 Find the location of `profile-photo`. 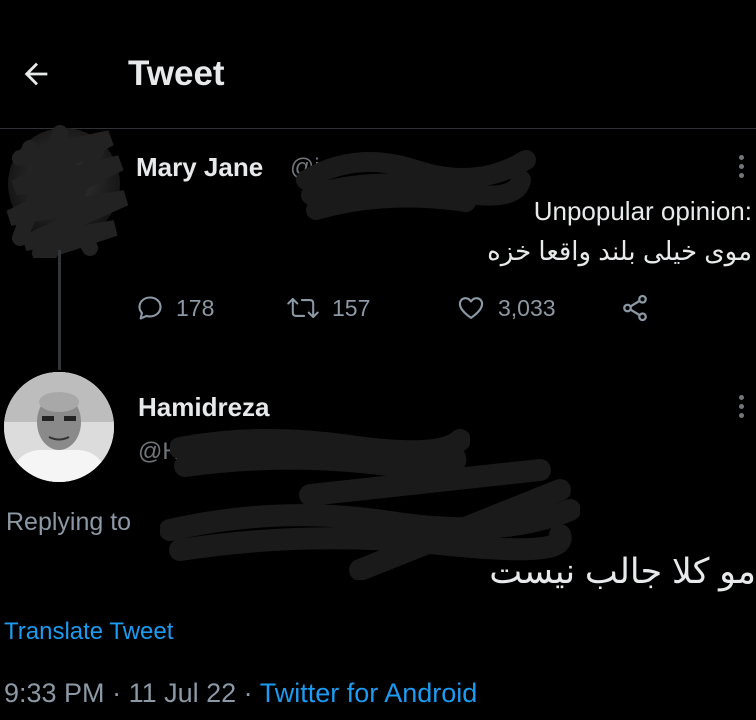

profile-photo is located at coordinates (59, 427).